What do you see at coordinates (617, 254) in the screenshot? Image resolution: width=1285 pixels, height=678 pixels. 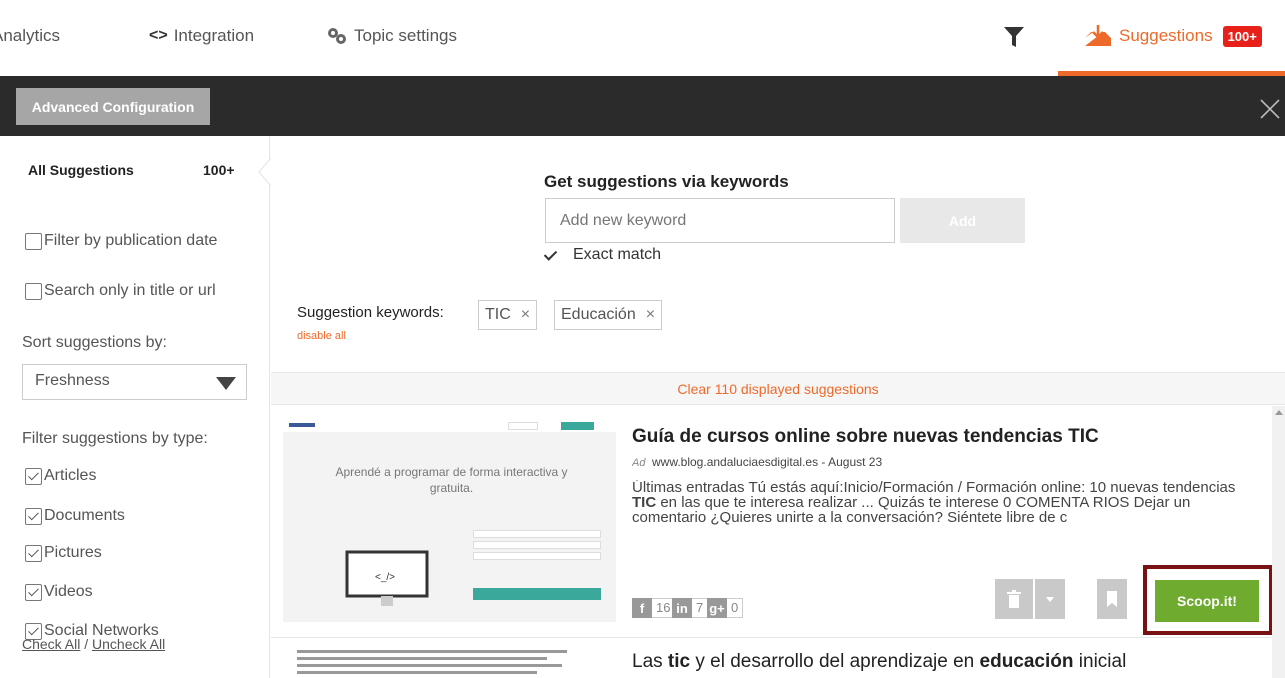 I see `exact-match-label: Exact match` at bounding box center [617, 254].